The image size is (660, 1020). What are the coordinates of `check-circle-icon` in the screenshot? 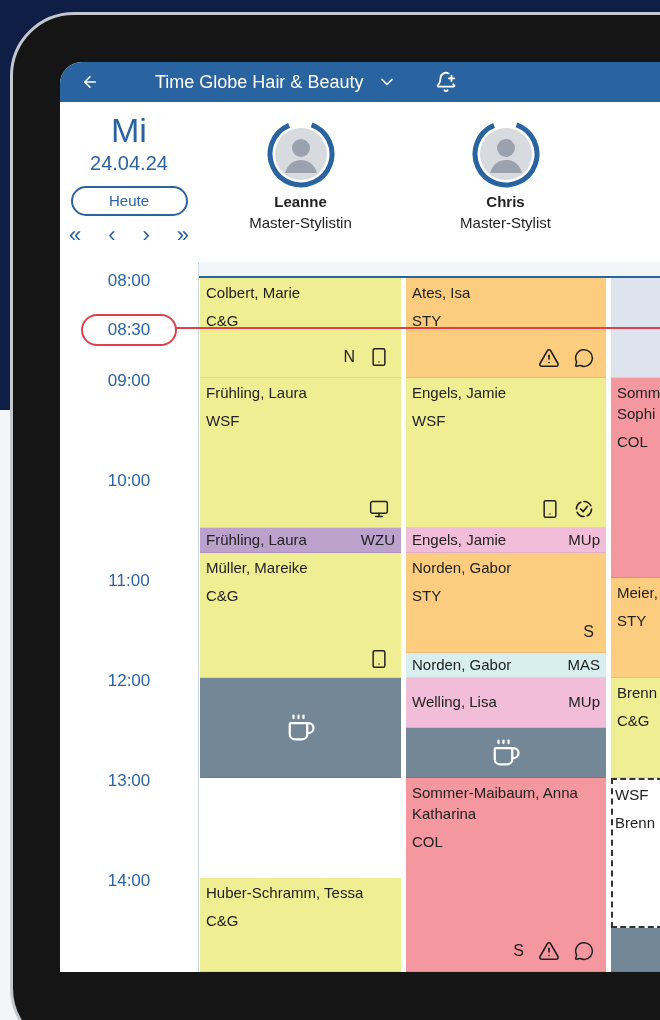 It's located at (584, 509).